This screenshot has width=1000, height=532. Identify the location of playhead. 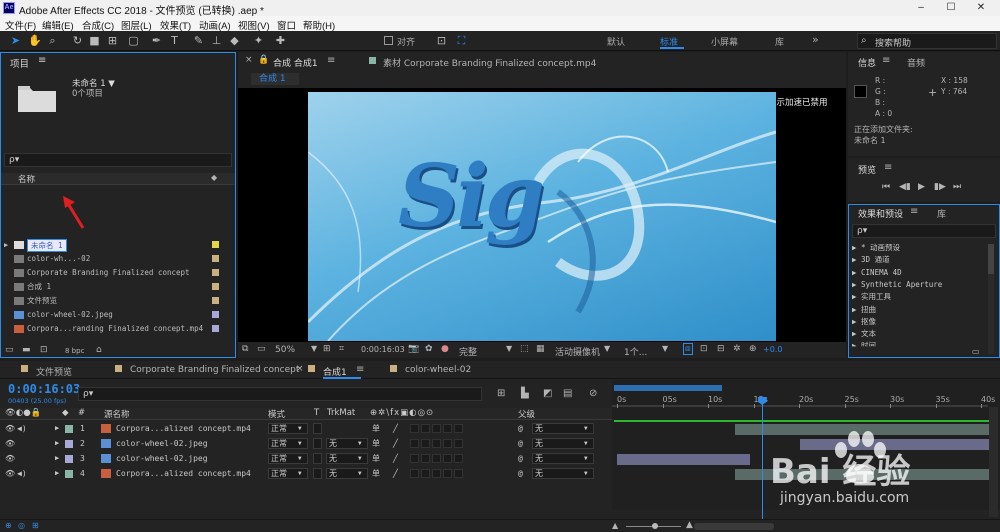
(762, 458).